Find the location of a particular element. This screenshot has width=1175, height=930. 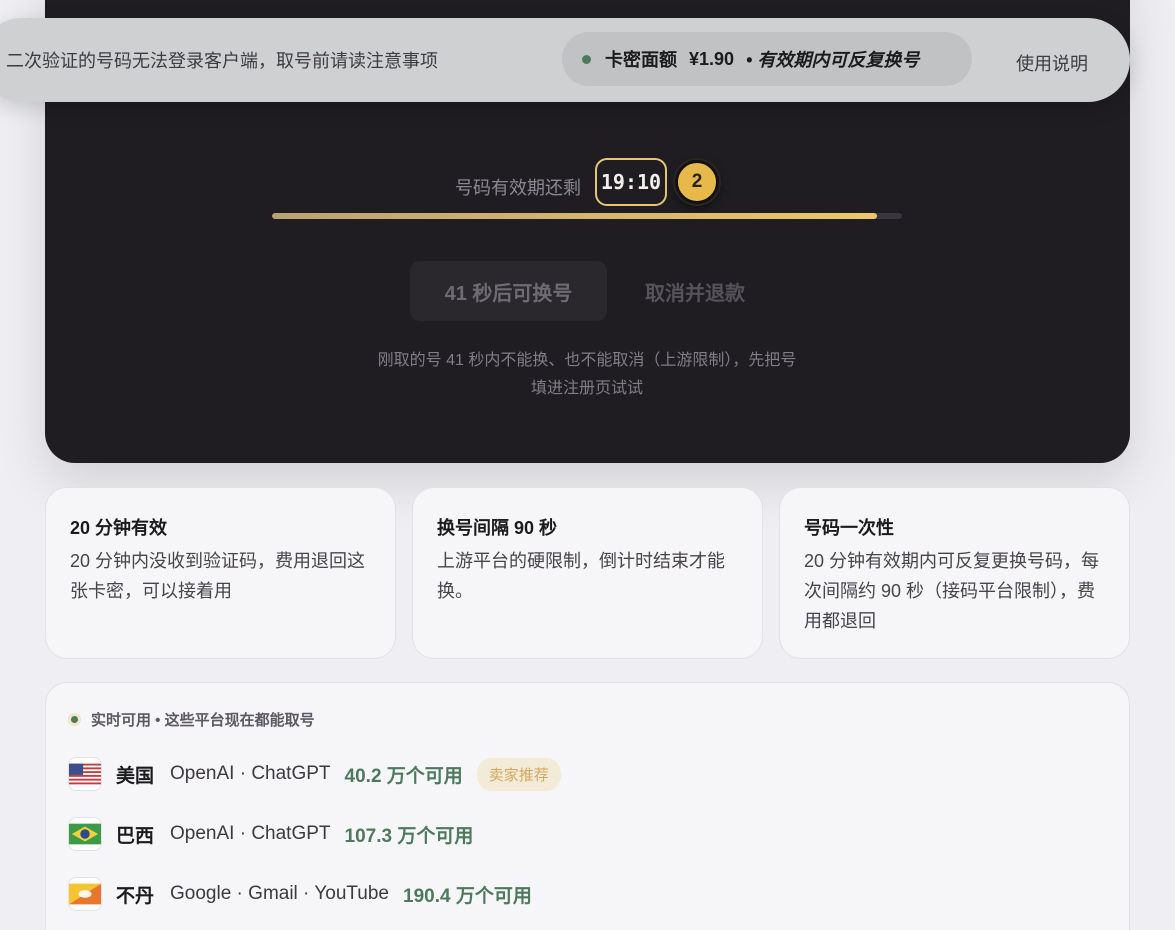

cancel-refund-button: 取消并退款 is located at coordinates (695, 291).